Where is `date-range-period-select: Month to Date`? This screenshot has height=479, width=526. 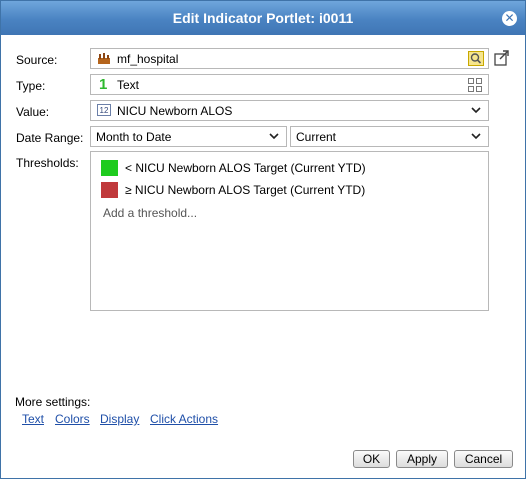 date-range-period-select: Month to Date is located at coordinates (188, 136).